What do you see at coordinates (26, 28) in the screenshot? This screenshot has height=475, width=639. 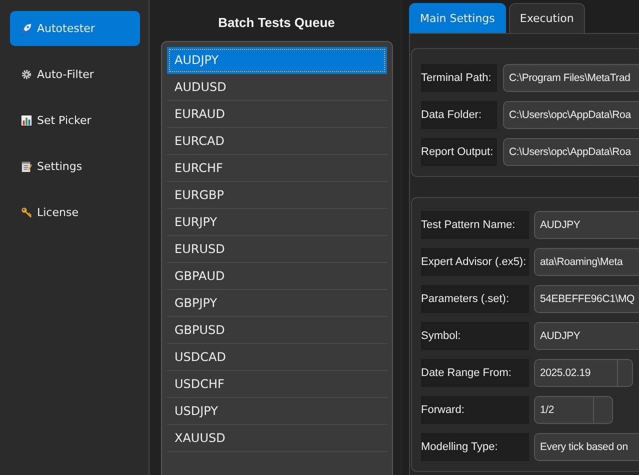 I see `rocket-icon` at bounding box center [26, 28].